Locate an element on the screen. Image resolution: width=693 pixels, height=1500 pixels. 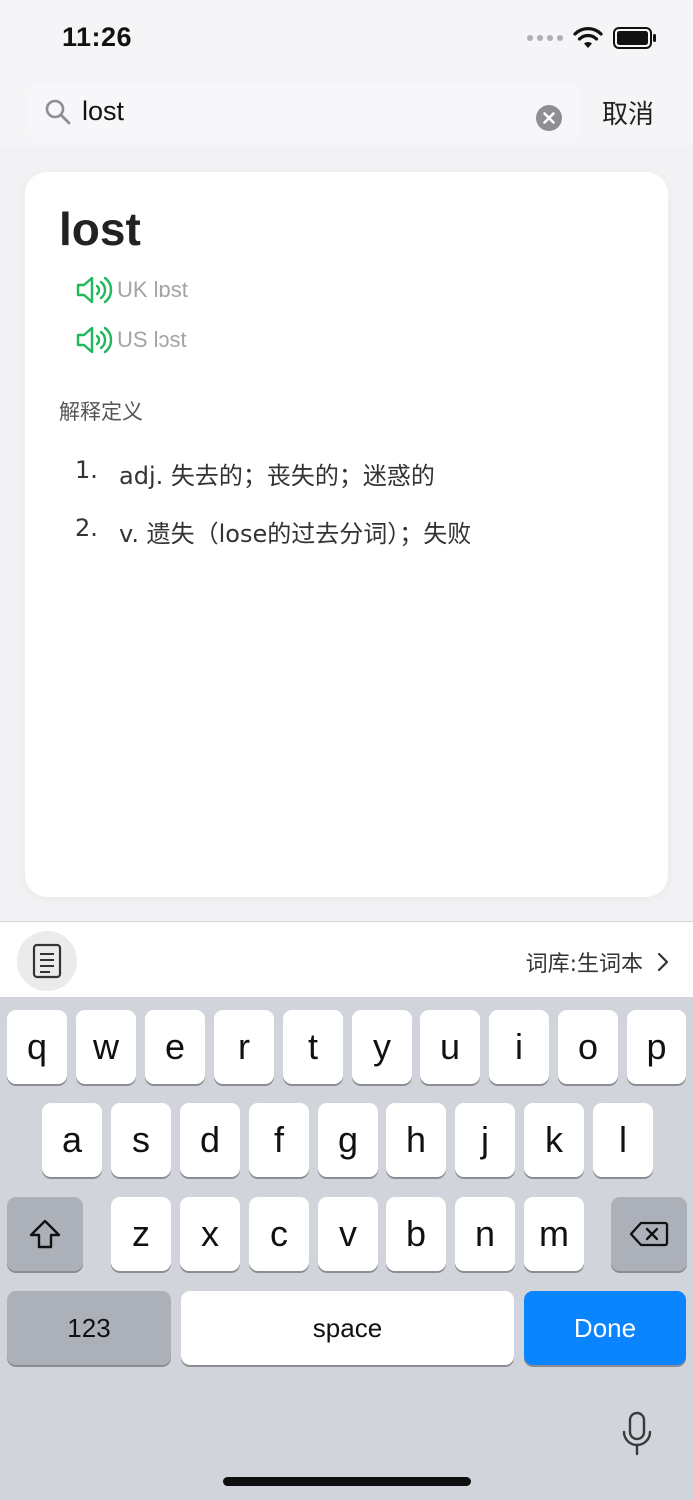
key-z: z is located at coordinates (141, 1234).